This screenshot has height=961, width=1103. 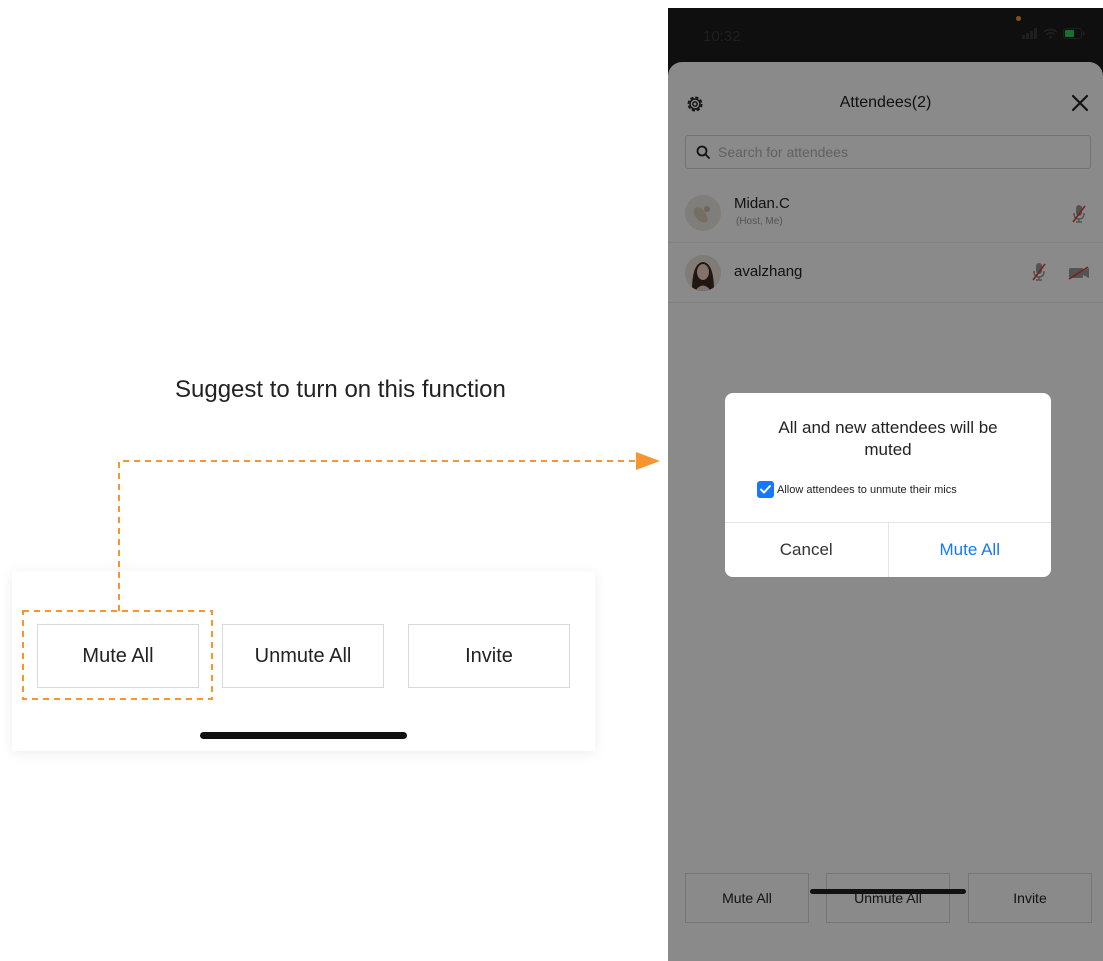 I want to click on dialog-actions: Cancel Mute All, so click(x=888, y=549).